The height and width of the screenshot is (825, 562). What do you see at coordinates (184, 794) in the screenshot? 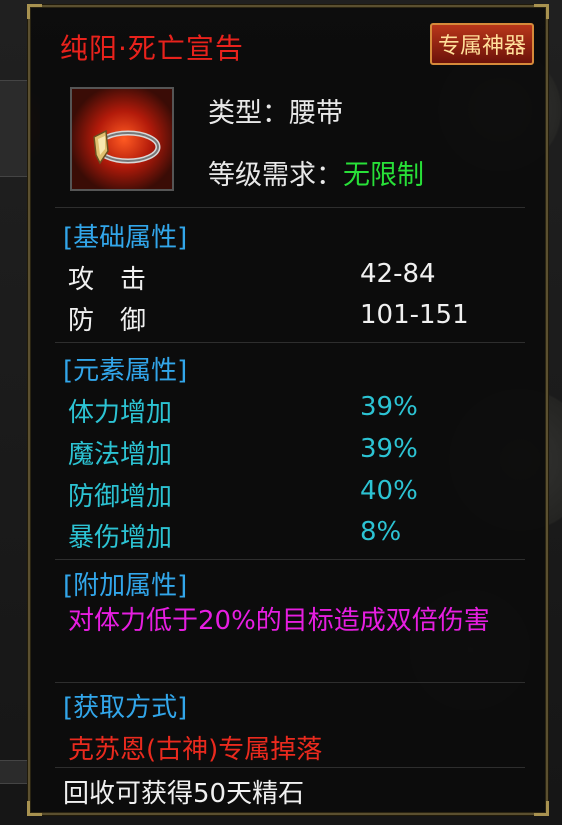
I see `recycle-reward-text: 回收可获得50天精石` at bounding box center [184, 794].